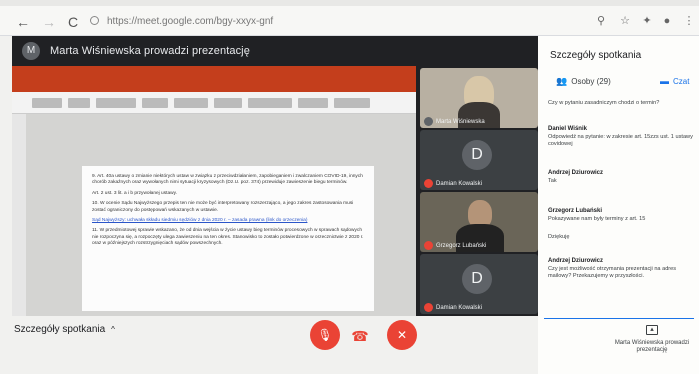  I want to click on presenting-button: ▴ Marta Wiśniewska prowadzi prezentację, so click(652, 336).